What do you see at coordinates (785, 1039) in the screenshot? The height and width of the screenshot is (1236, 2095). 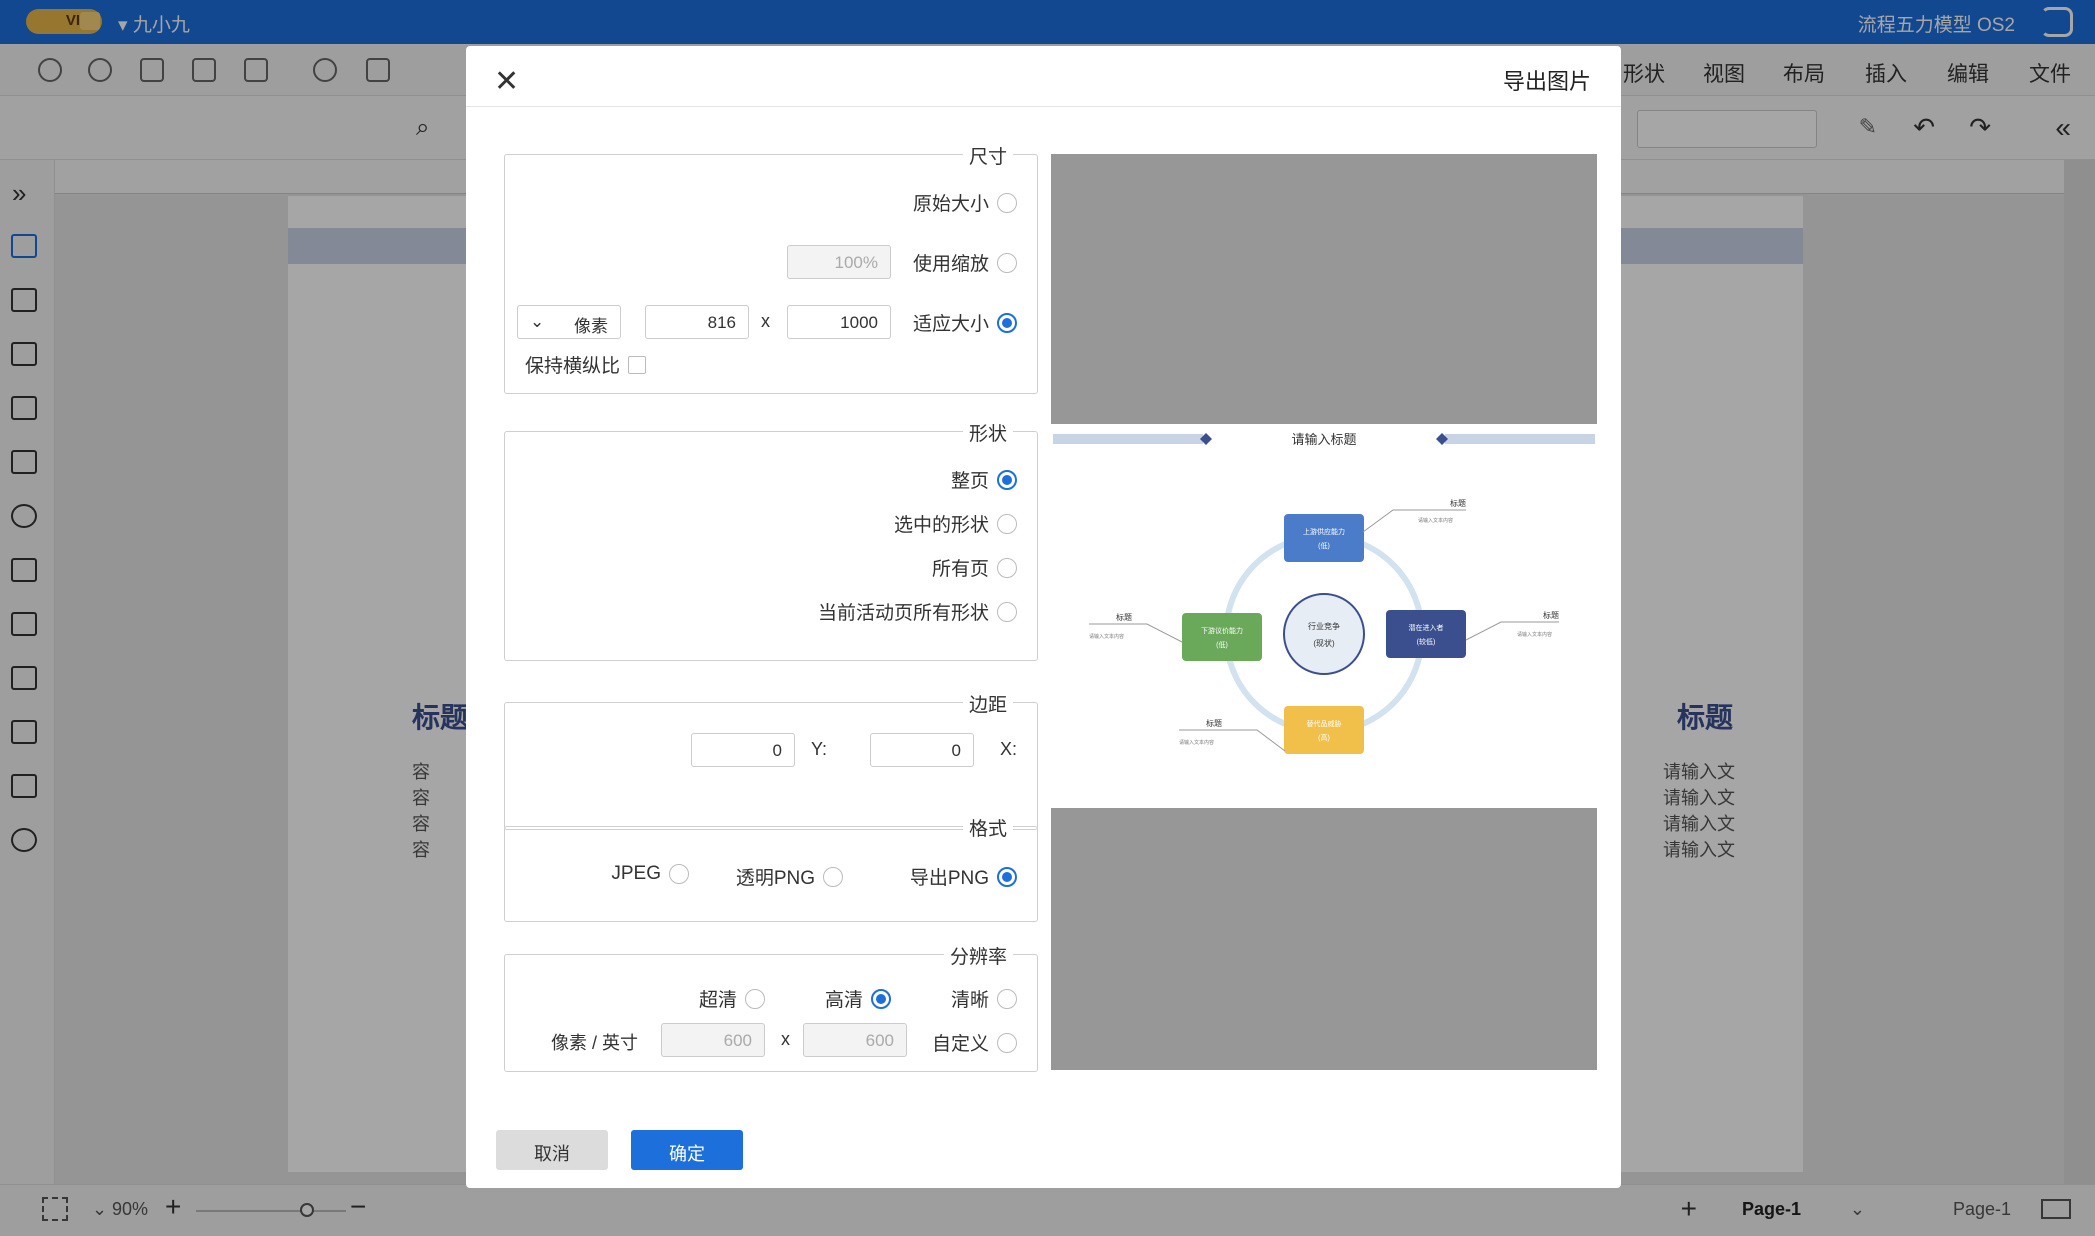 I see `resolution-times: x` at bounding box center [785, 1039].